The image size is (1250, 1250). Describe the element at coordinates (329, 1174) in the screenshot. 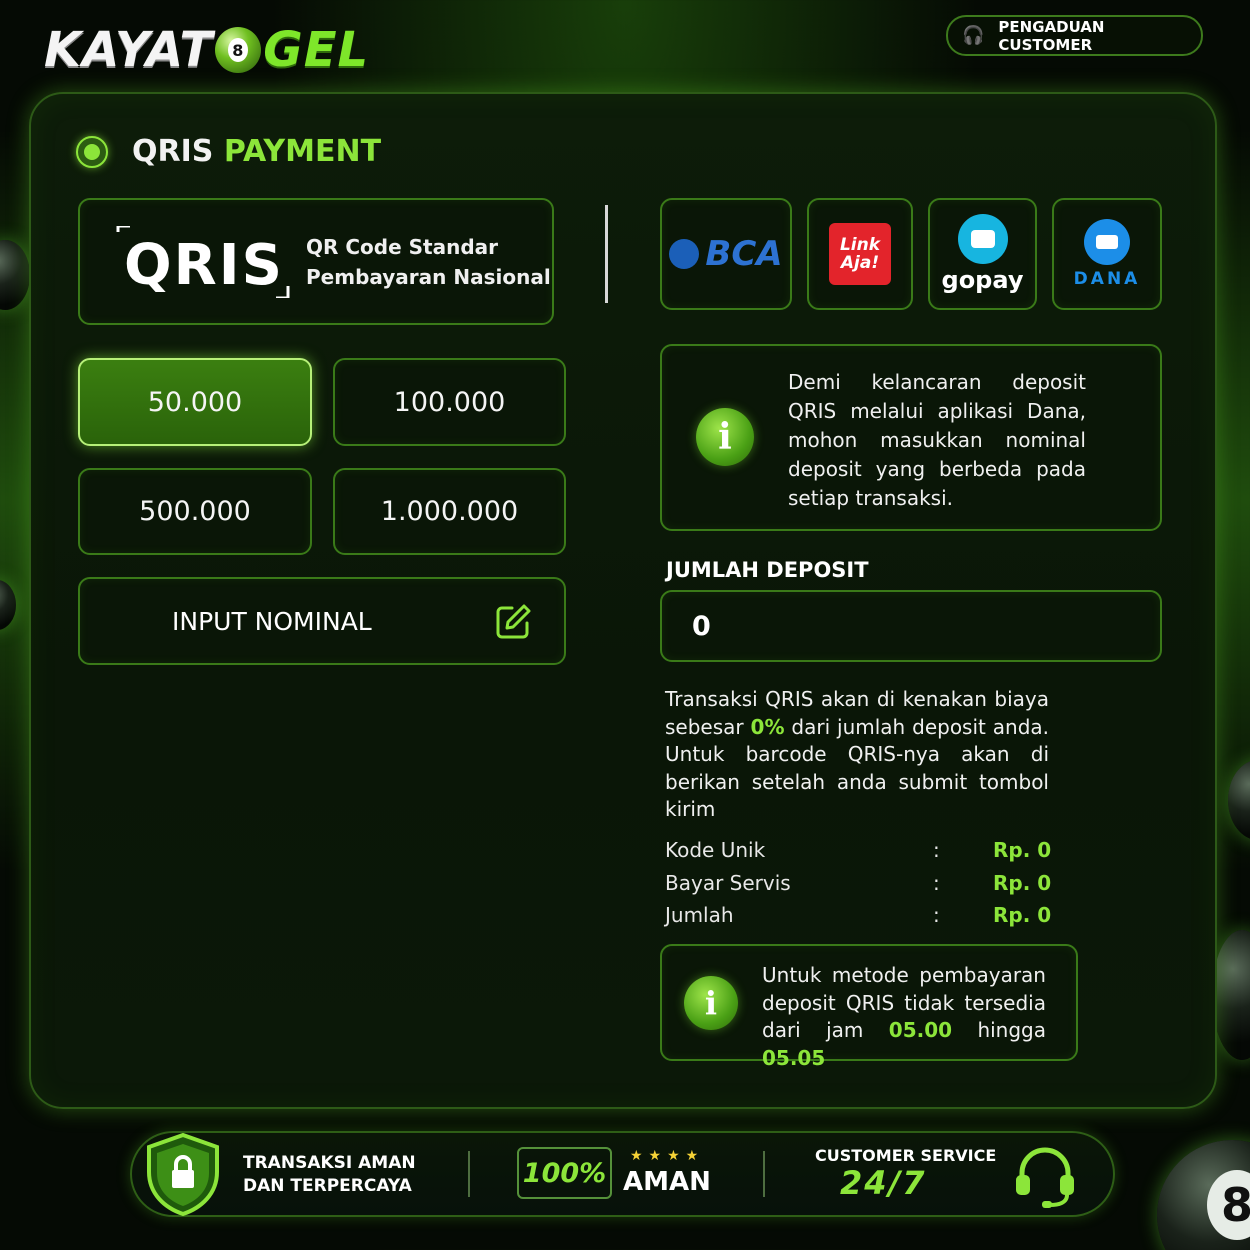

I see `trust-text: TRANSAKSI AMAN DAN TERPERCAYA` at that location.